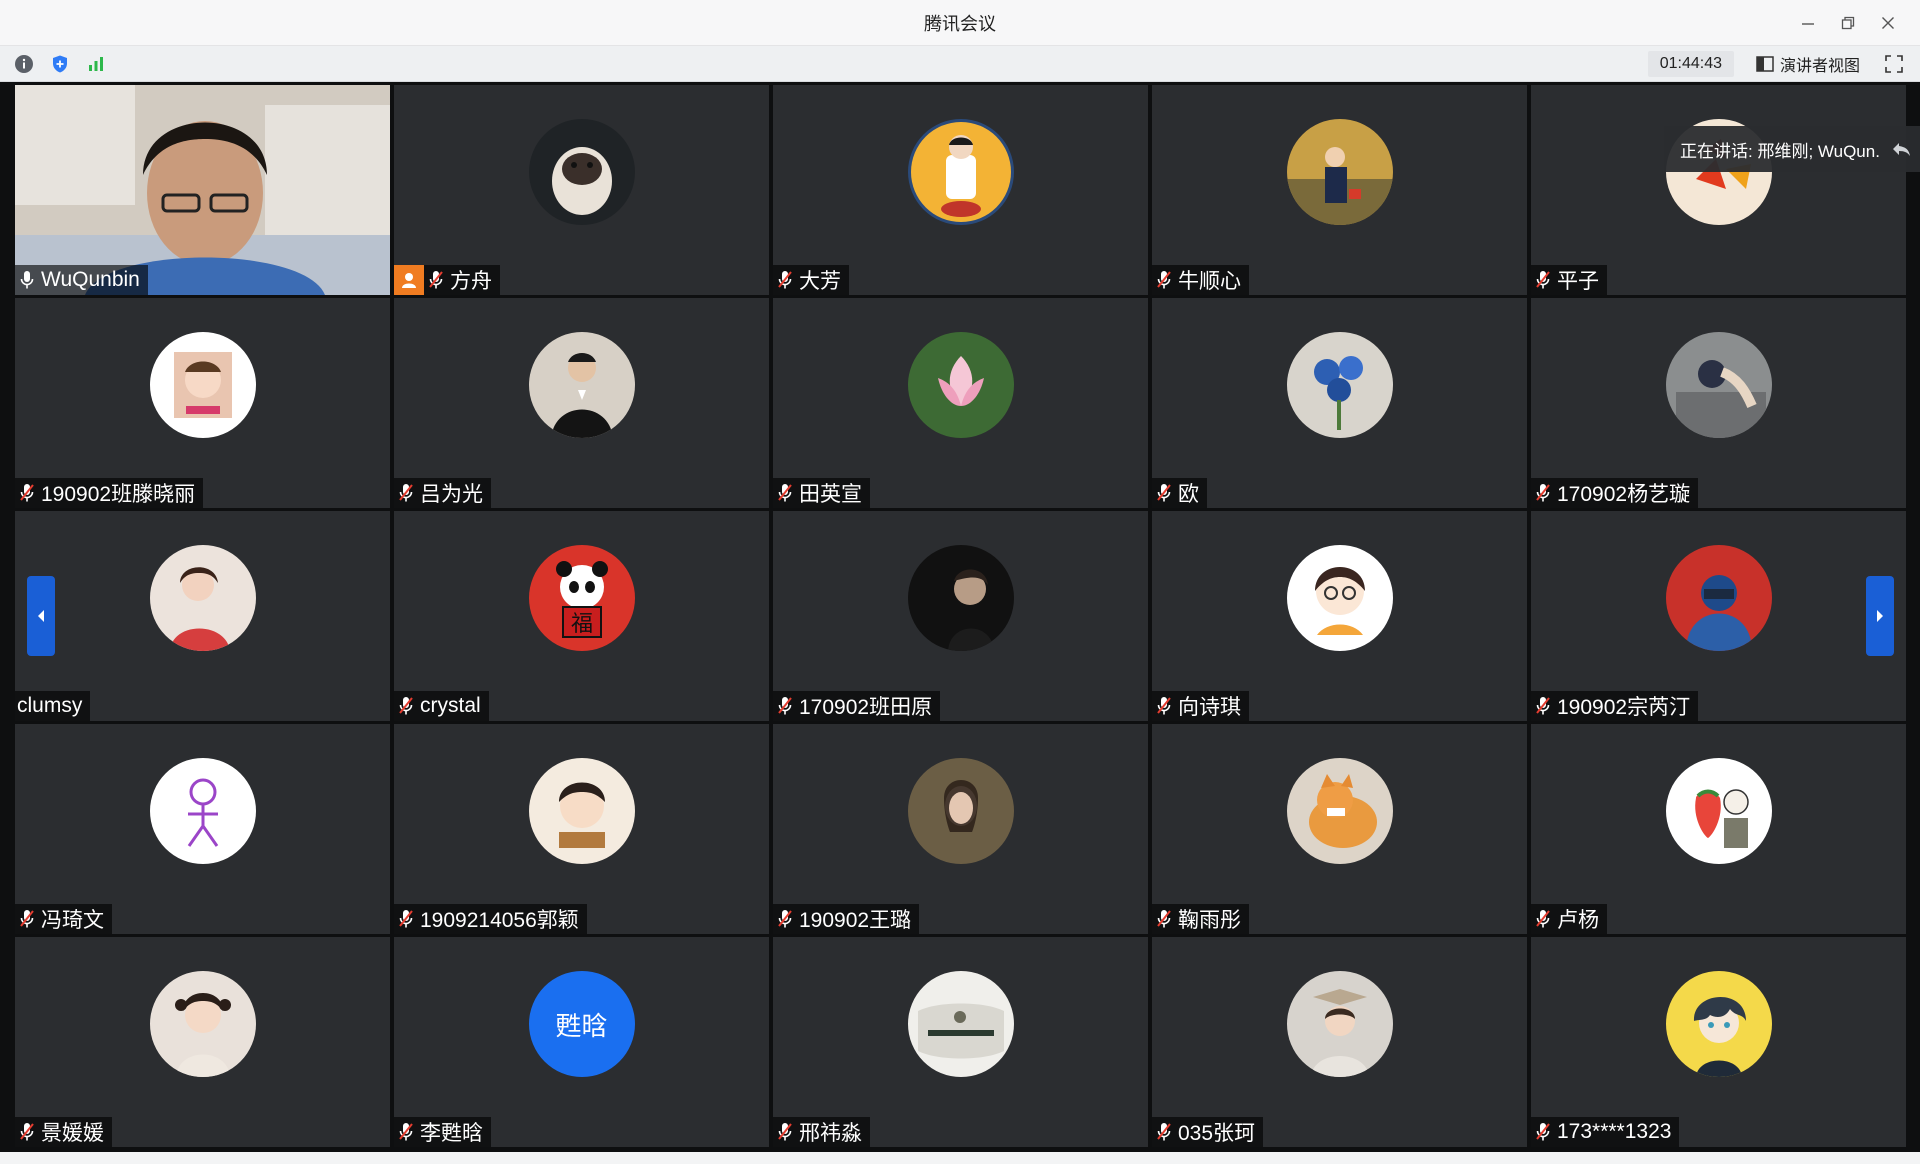 The width and height of the screenshot is (1920, 1164). Describe the element at coordinates (1578, 281) in the screenshot. I see `participant-name: 平子` at that location.